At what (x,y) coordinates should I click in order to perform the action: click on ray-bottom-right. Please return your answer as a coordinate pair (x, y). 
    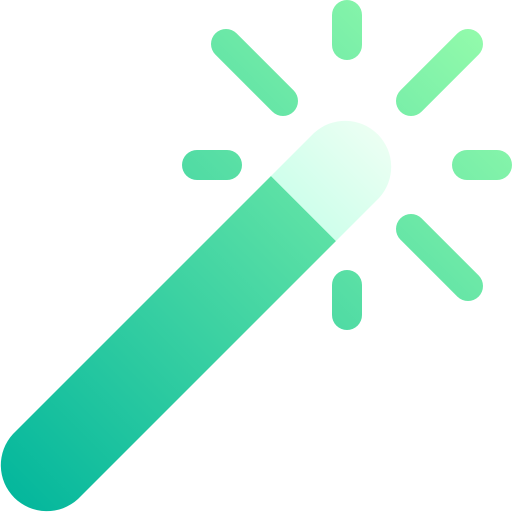
    Looking at the image, I should click on (439, 257).